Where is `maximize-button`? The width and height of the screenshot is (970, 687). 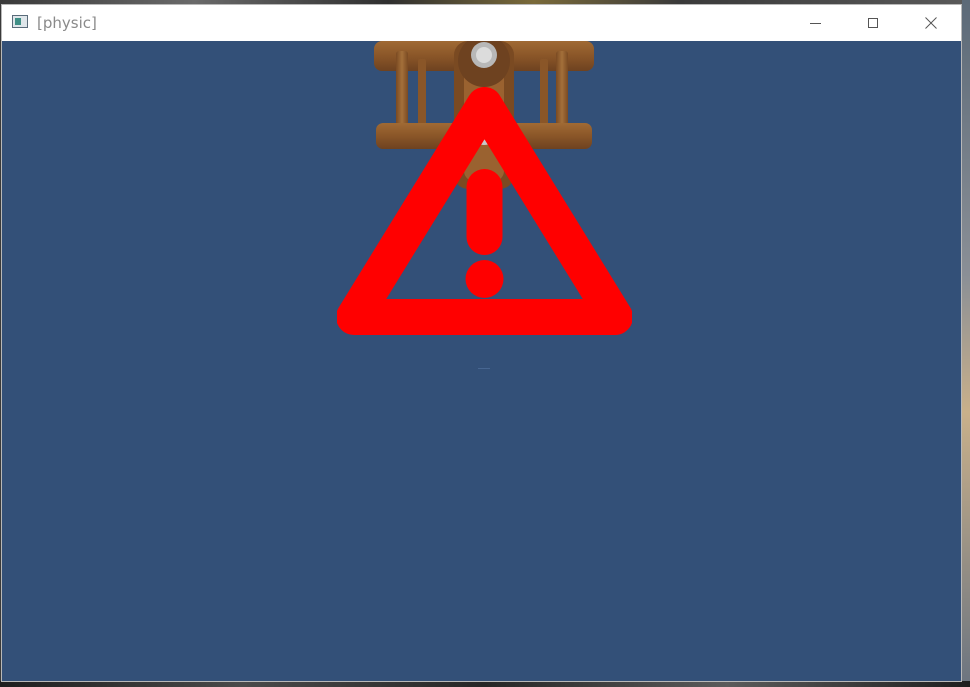 maximize-button is located at coordinates (873, 23).